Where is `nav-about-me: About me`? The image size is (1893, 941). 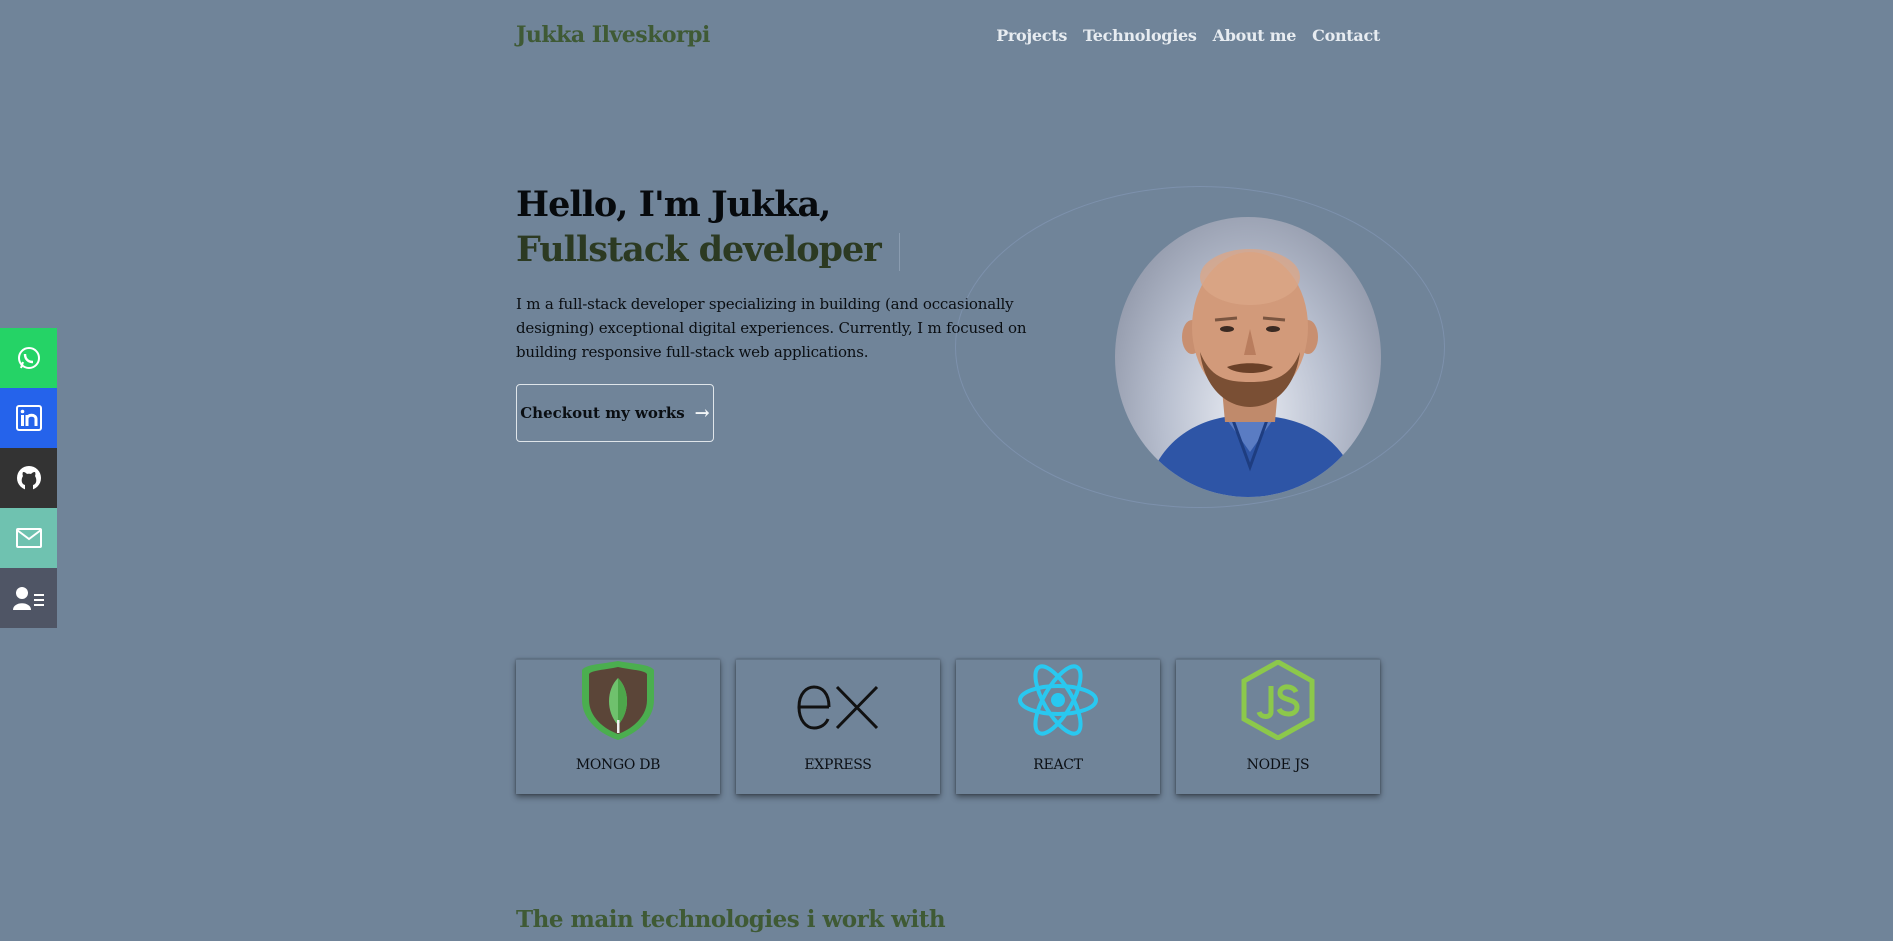
nav-about-me: About me is located at coordinates (1255, 35).